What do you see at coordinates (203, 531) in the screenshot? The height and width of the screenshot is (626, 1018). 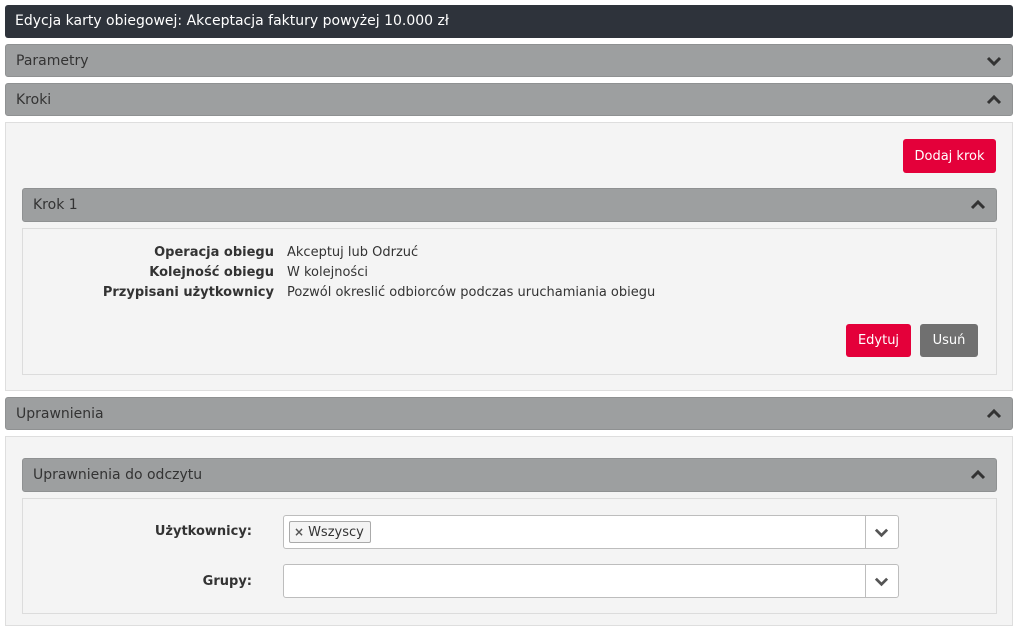 I see `users-label: Użytkownicy:` at bounding box center [203, 531].